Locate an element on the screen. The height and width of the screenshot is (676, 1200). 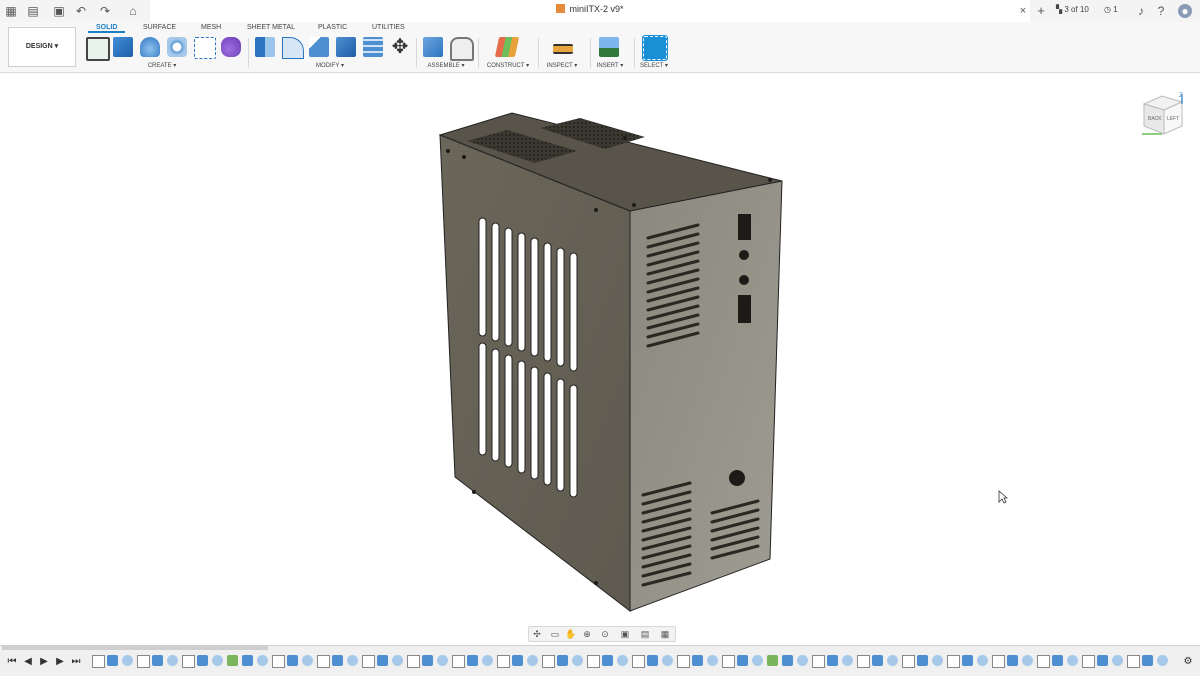
select-icon is located at coordinates (655, 48).